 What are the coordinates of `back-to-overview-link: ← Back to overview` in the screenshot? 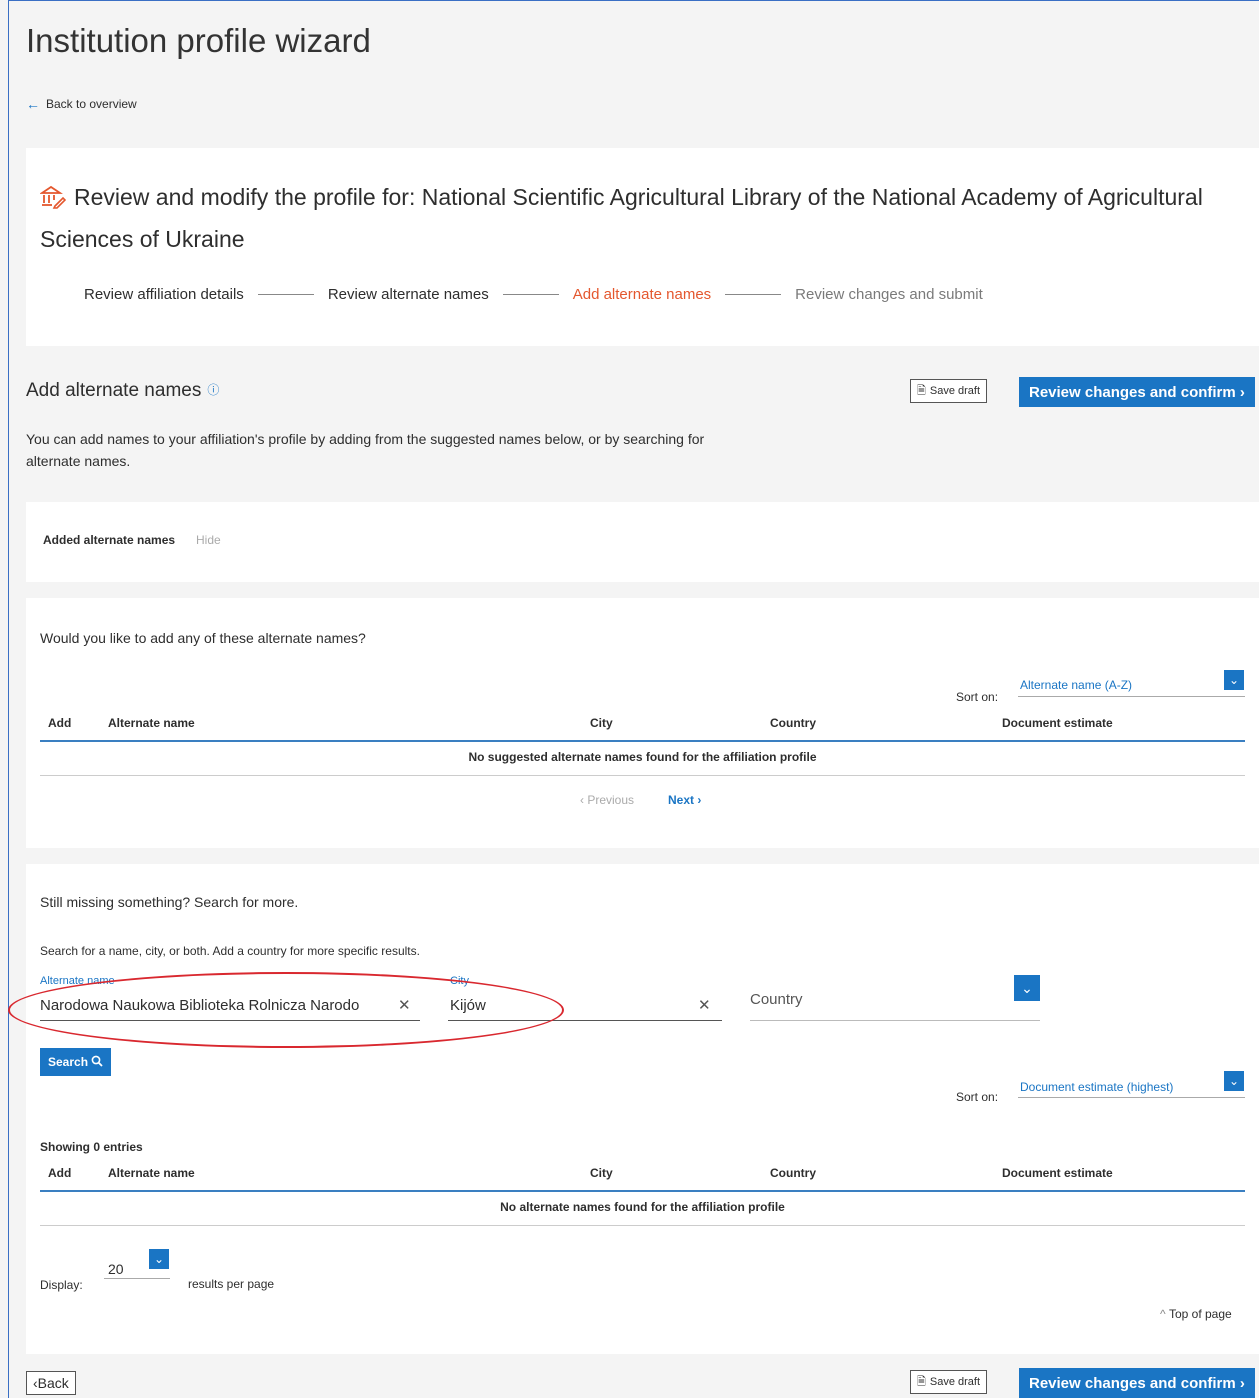 It's located at (81, 104).